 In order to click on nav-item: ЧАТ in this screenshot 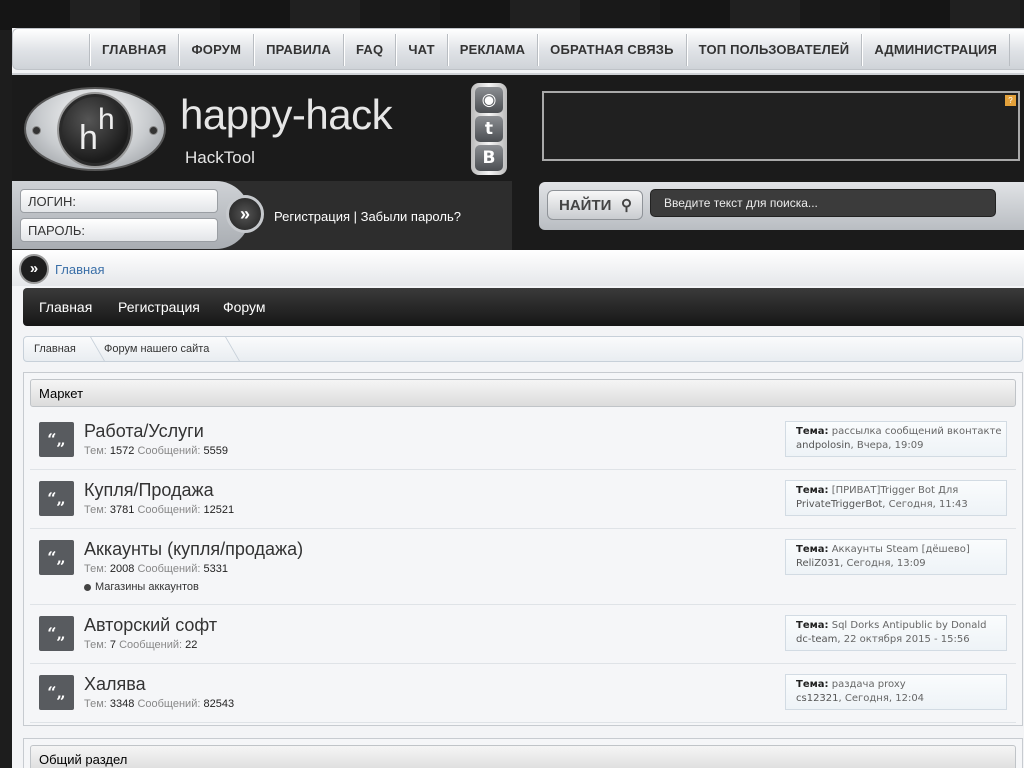, I will do `click(420, 50)`.